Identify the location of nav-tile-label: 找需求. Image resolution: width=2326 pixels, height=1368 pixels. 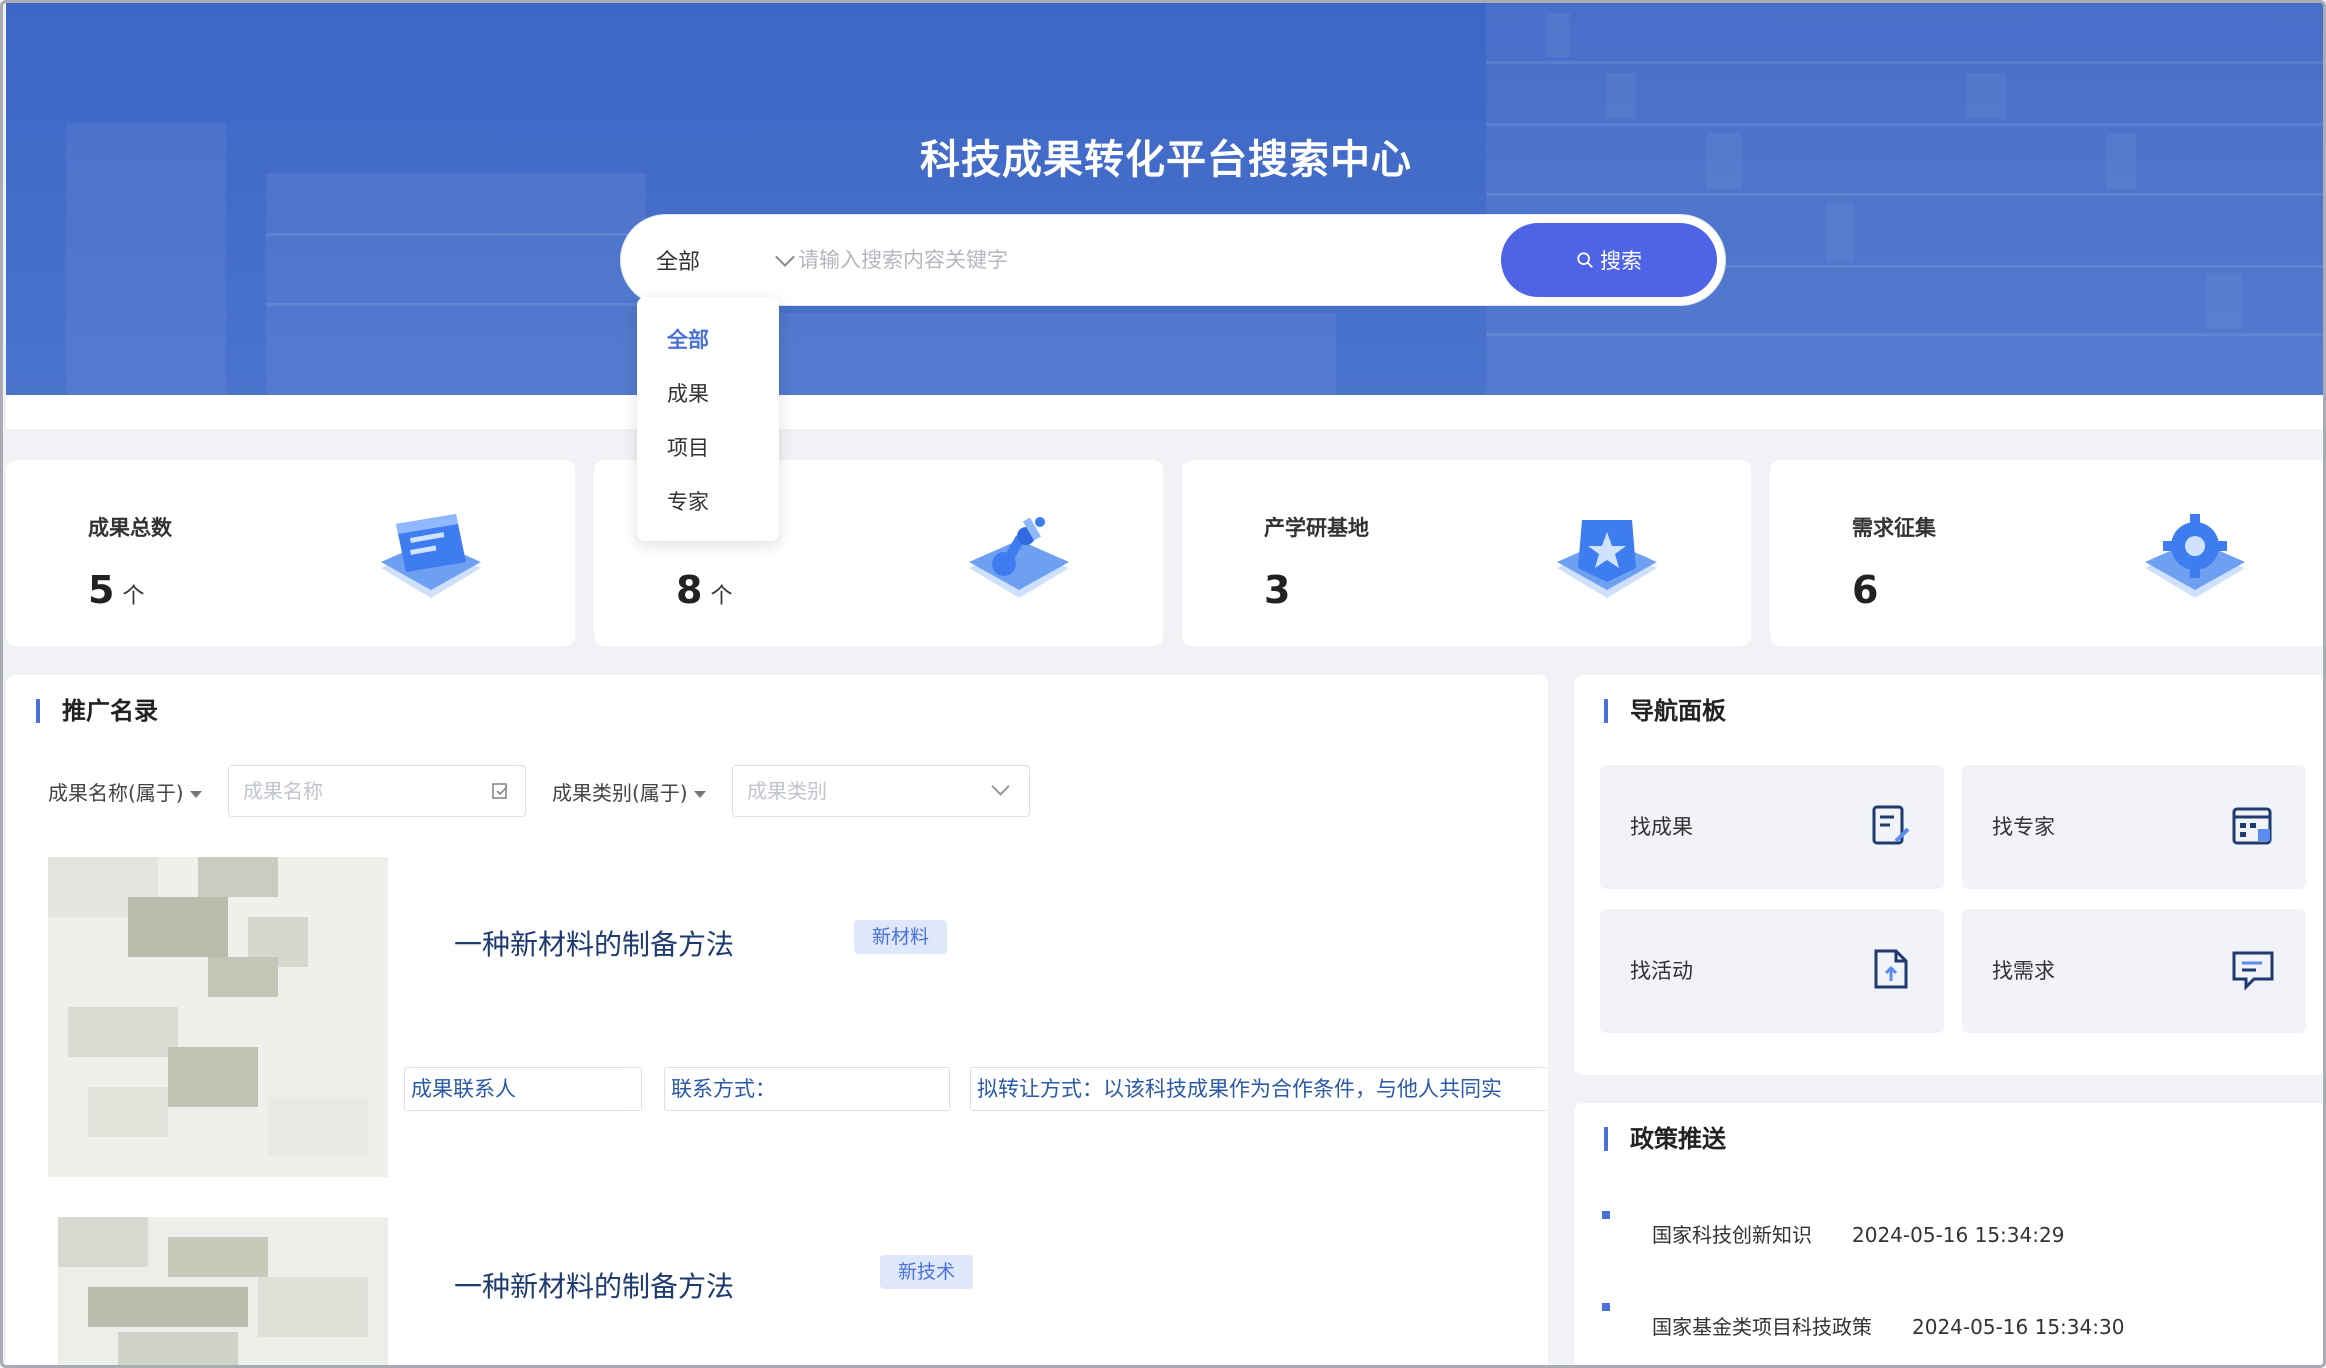
(2023, 971).